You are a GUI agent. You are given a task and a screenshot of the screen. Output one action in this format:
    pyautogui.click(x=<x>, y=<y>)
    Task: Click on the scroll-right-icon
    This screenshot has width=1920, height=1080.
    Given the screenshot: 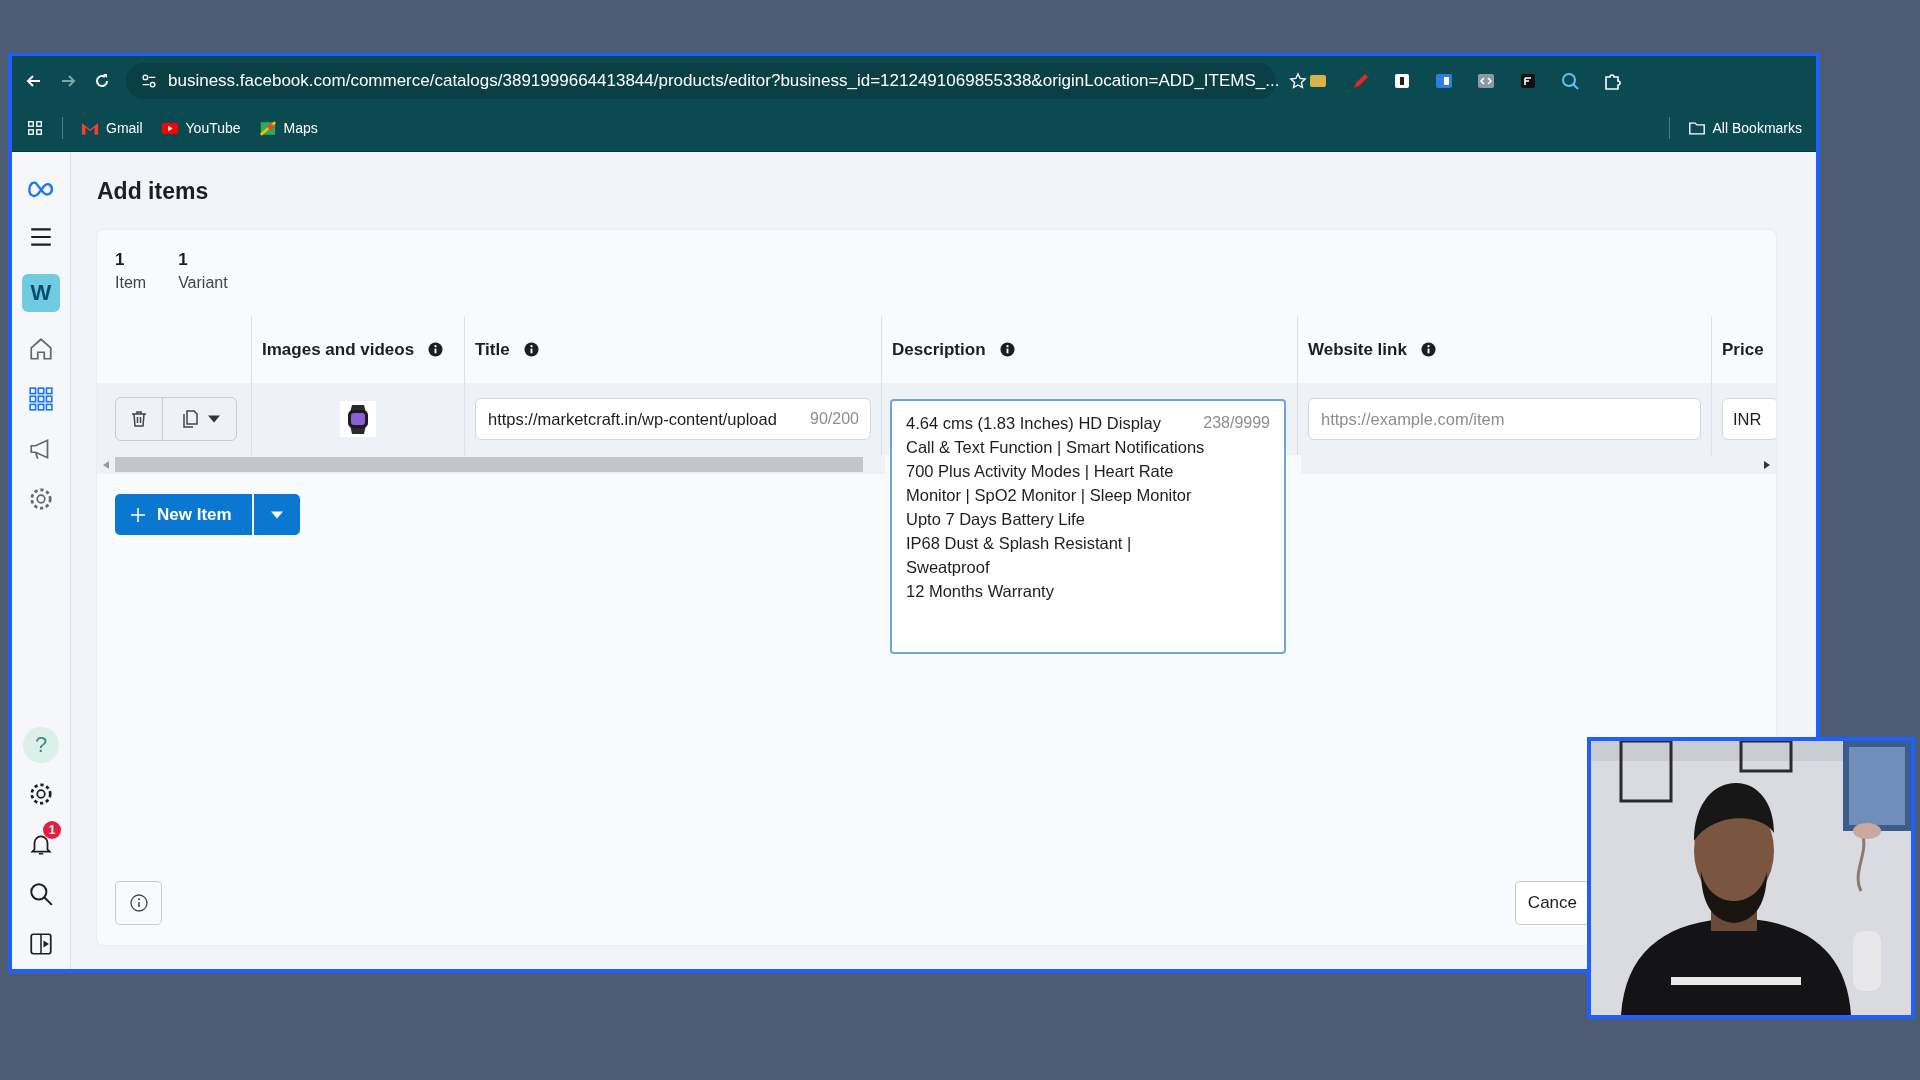 What is the action you would take?
    pyautogui.click(x=1767, y=464)
    